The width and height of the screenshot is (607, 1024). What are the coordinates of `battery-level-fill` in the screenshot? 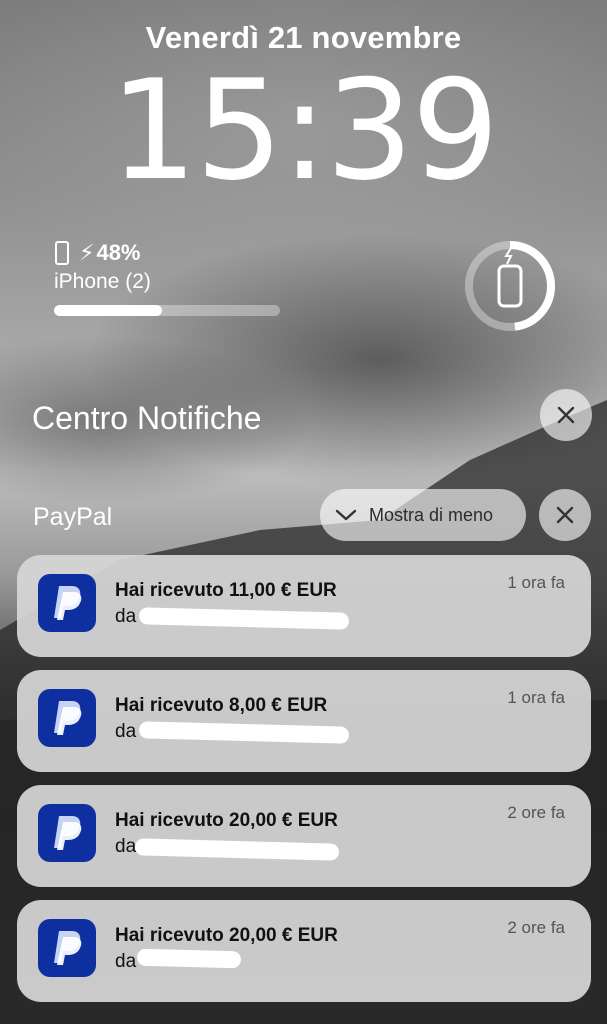 It's located at (108, 310).